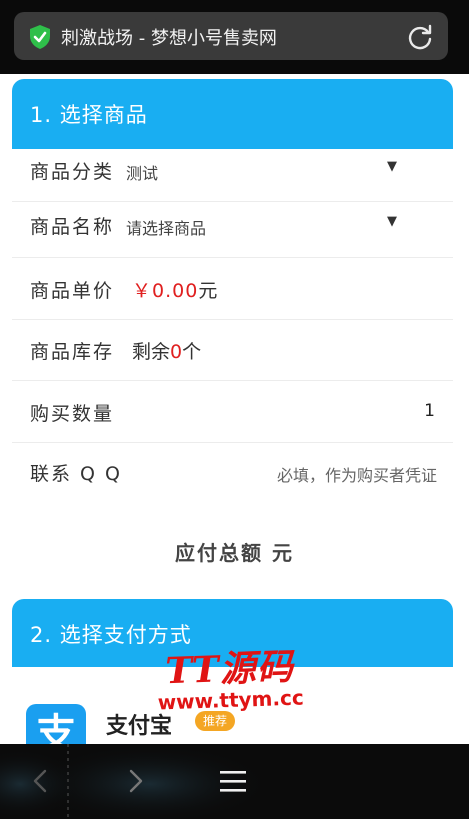 This screenshot has height=819, width=469. What do you see at coordinates (41, 781) in the screenshot?
I see `back-arrow-icon` at bounding box center [41, 781].